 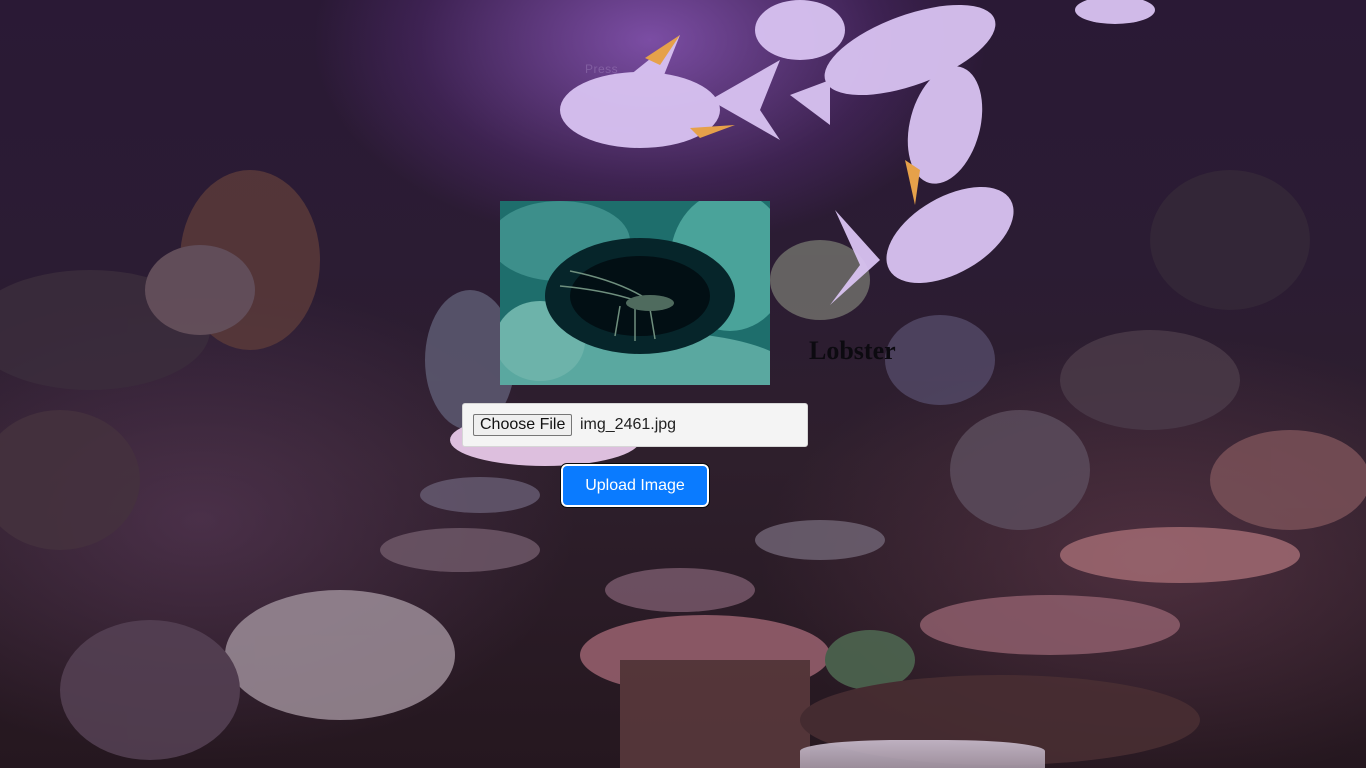 I want to click on selected-file-name: img_2461.jpg, so click(x=628, y=424).